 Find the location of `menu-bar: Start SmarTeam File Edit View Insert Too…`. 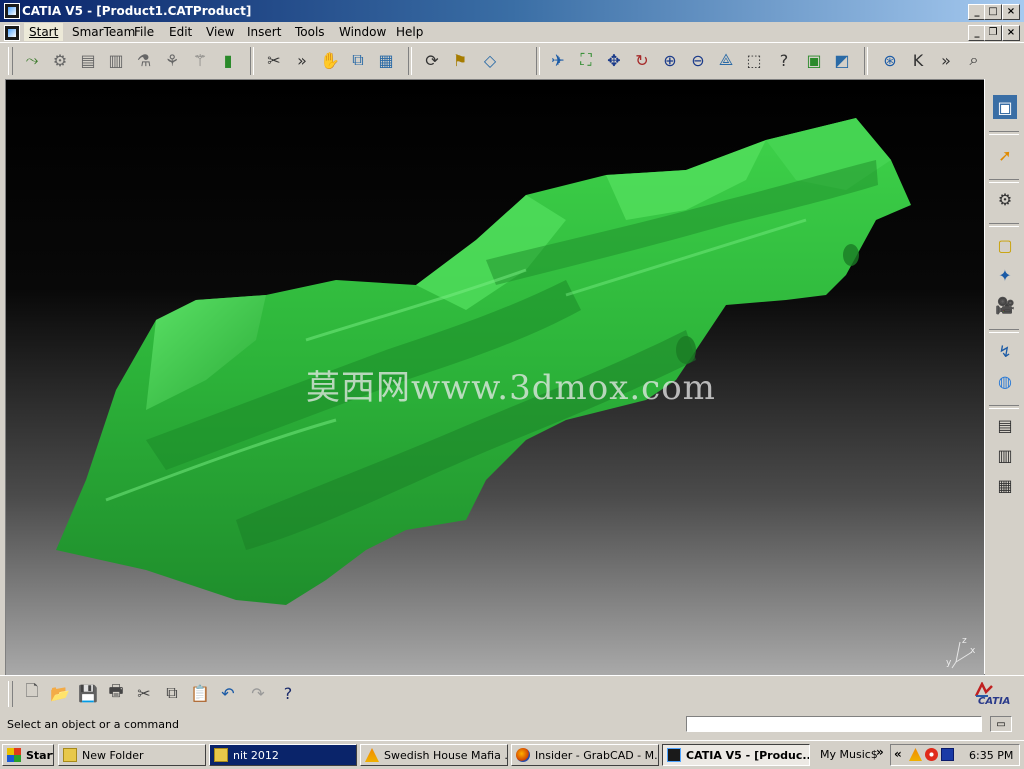

menu-bar: Start SmarTeam File Edit View Insert Too… is located at coordinates (512, 32).